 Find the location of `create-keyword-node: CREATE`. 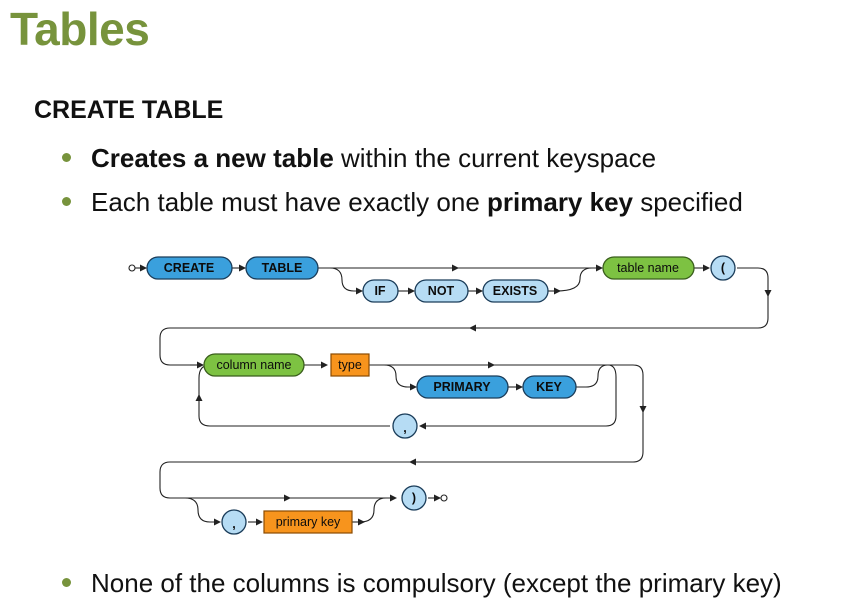

create-keyword-node: CREATE is located at coordinates (189, 268).